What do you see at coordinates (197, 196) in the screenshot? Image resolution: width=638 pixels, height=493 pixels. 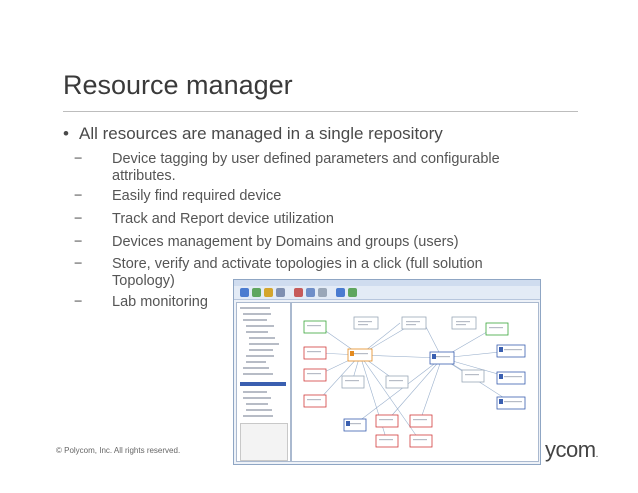 I see `sub-bullet-text: Easily find required device` at bounding box center [197, 196].